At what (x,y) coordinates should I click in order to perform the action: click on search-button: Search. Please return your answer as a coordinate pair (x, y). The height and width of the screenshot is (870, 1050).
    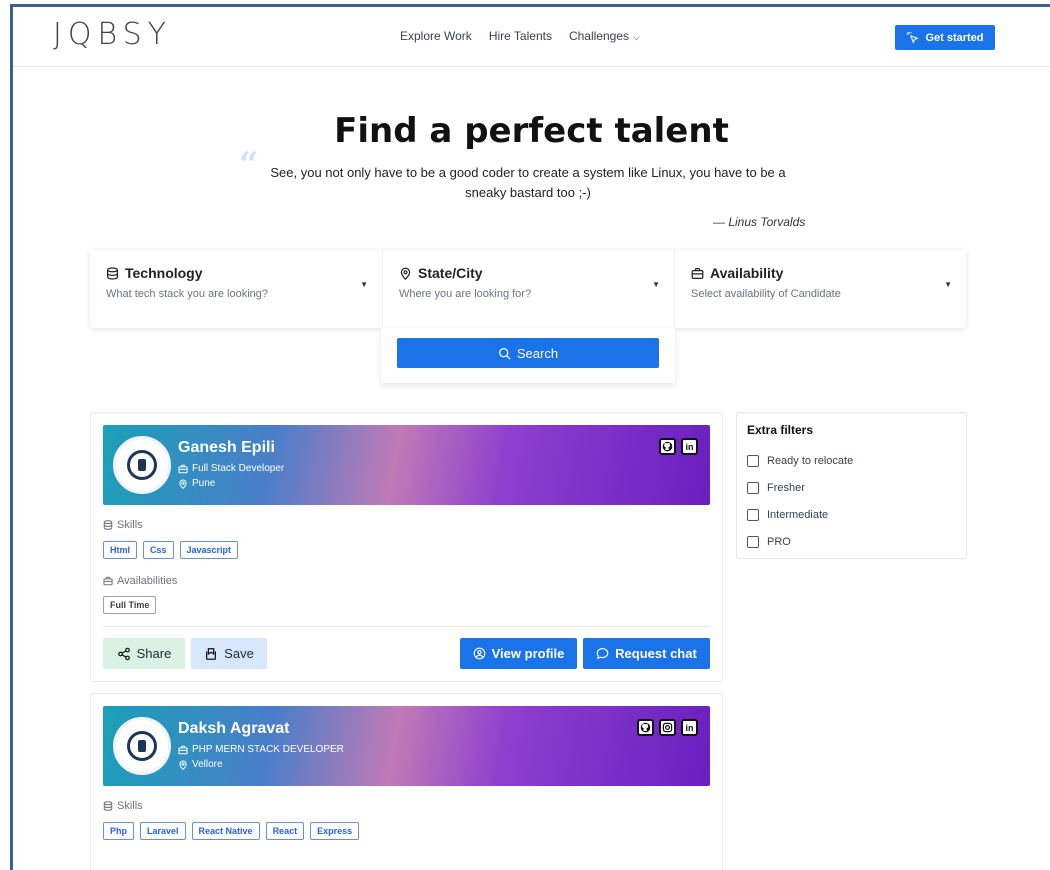
    Looking at the image, I should click on (528, 353).